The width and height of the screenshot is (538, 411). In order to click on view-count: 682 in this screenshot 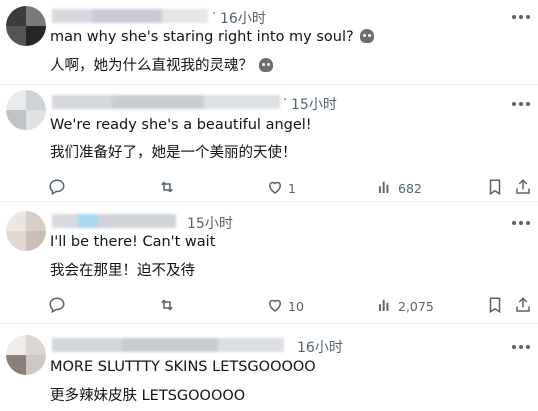, I will do `click(410, 188)`.